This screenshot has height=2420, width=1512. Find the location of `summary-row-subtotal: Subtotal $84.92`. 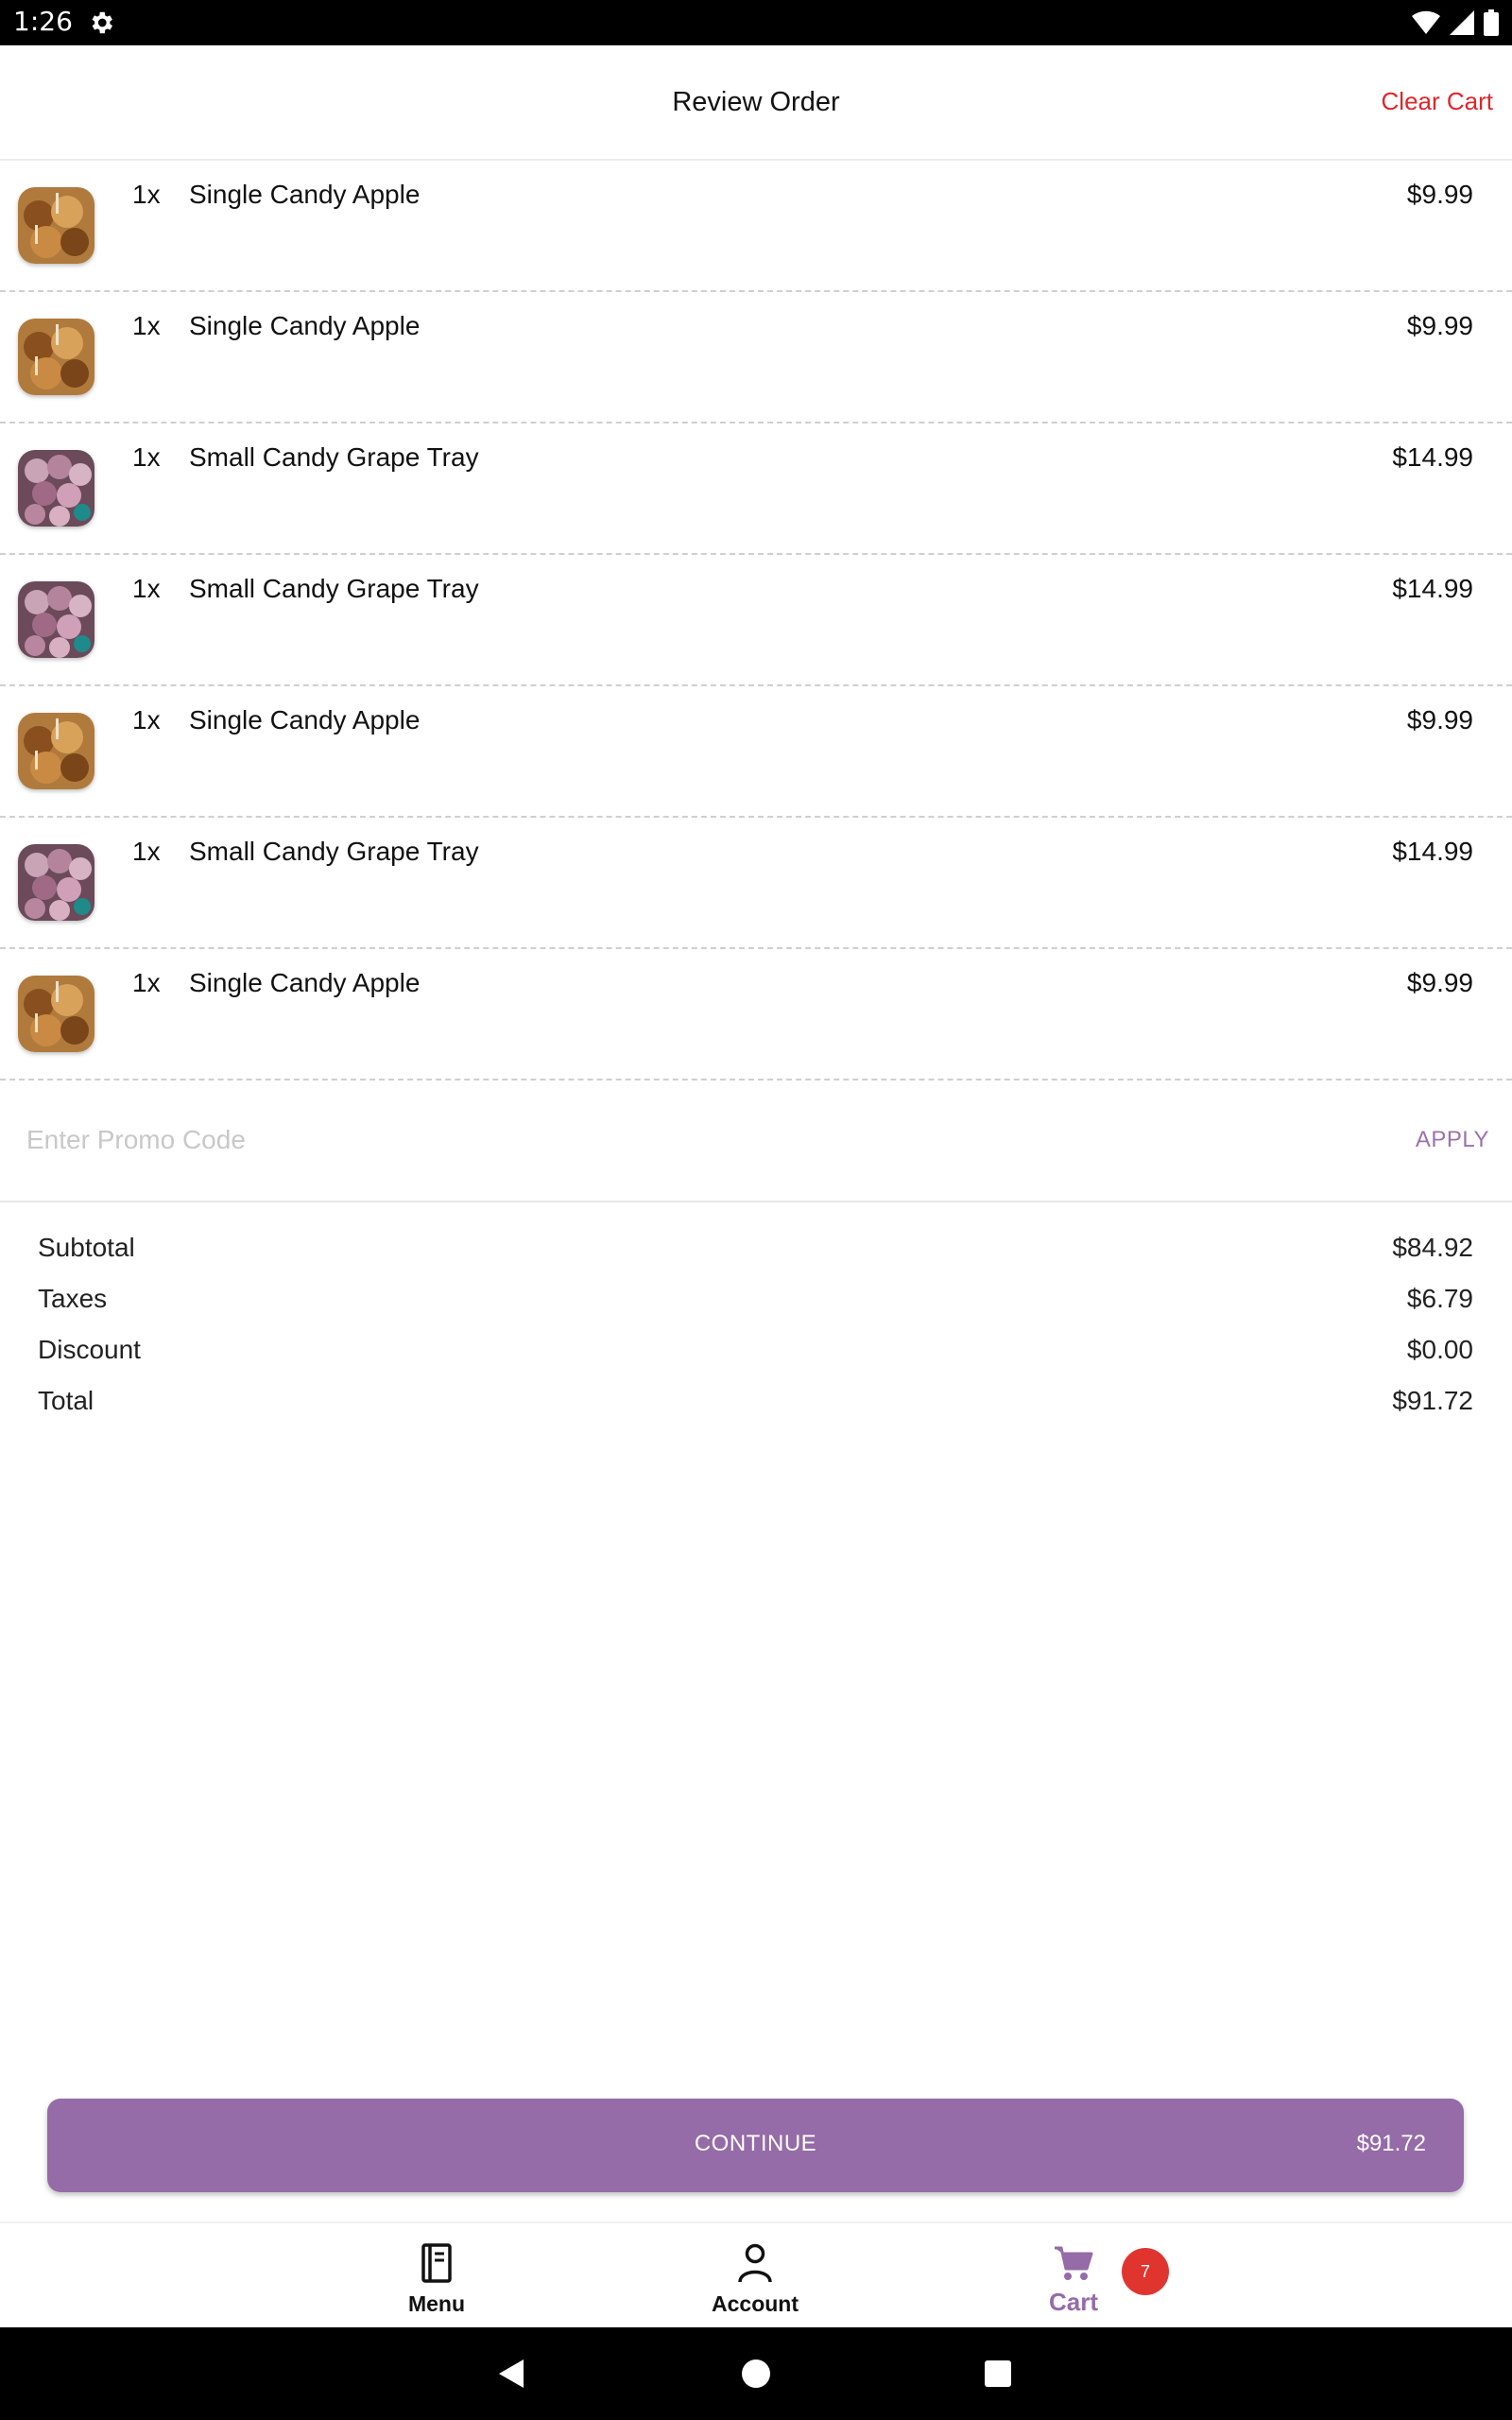

summary-row-subtotal: Subtotal $84.92 is located at coordinates (756, 1250).